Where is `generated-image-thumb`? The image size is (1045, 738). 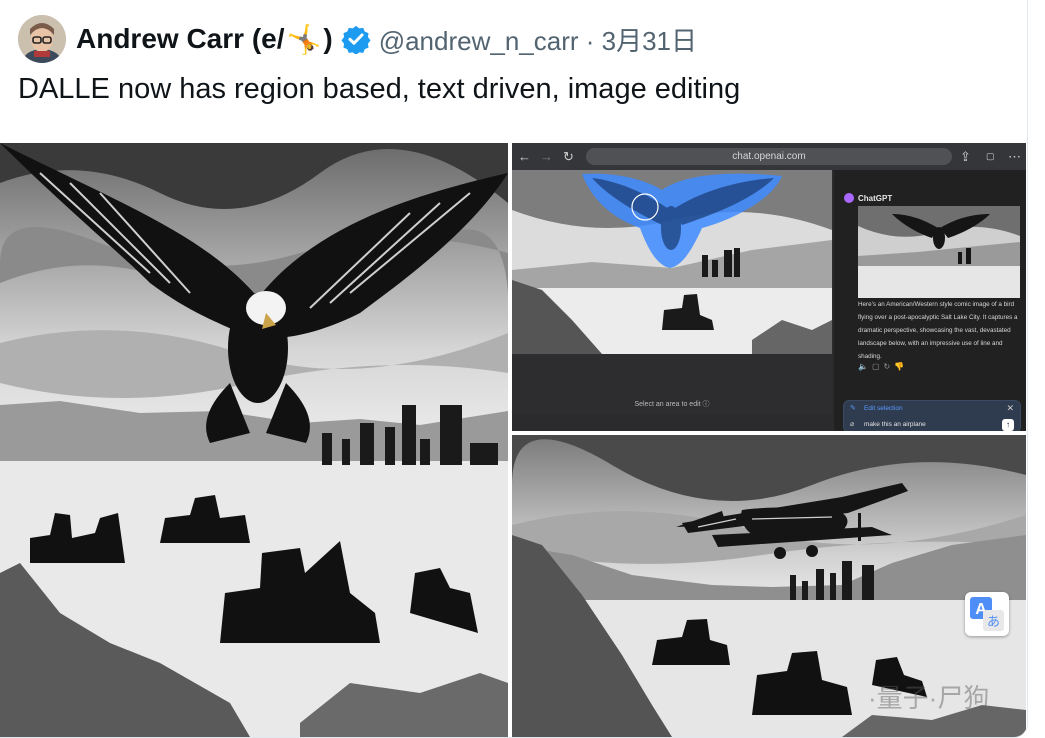 generated-image-thumb is located at coordinates (939, 252).